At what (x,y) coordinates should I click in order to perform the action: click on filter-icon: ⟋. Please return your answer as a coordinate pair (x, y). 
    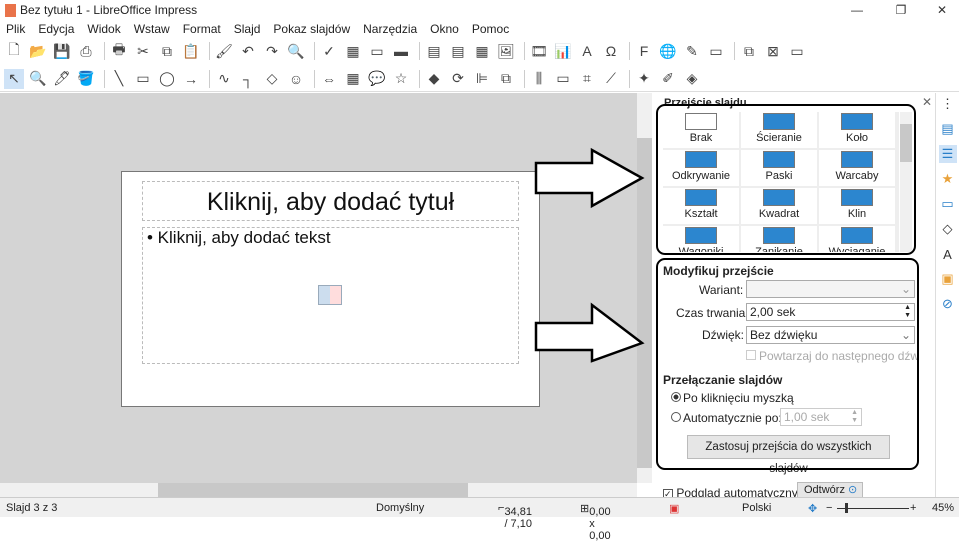
    Looking at the image, I should click on (611, 79).